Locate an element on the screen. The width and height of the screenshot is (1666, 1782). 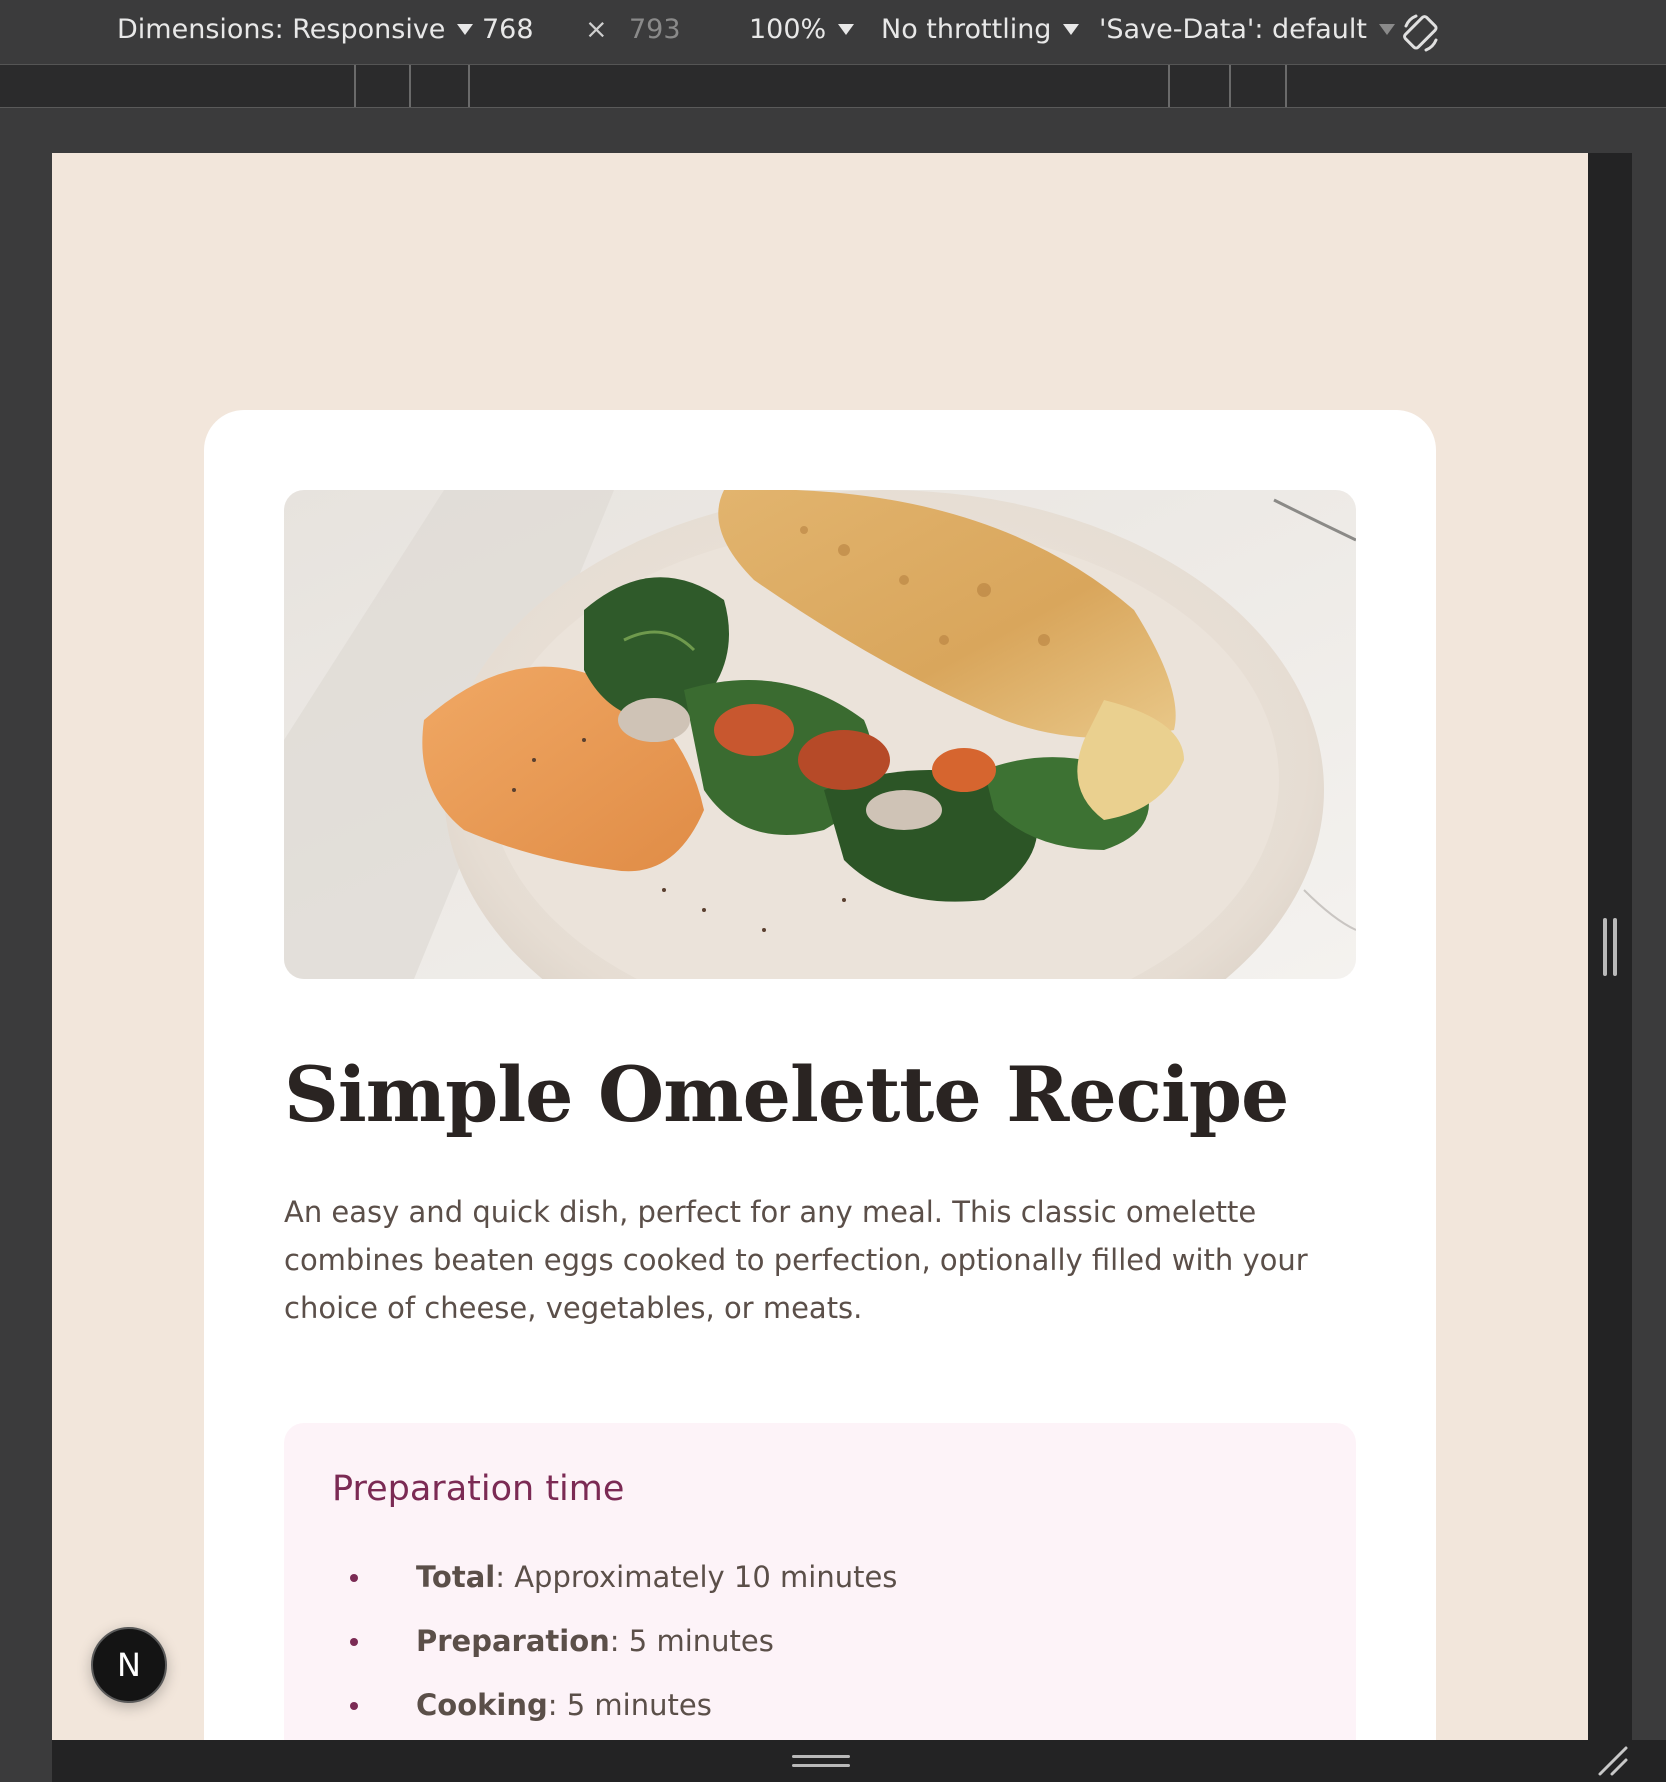
height-input: 793 is located at coordinates (655, 29).